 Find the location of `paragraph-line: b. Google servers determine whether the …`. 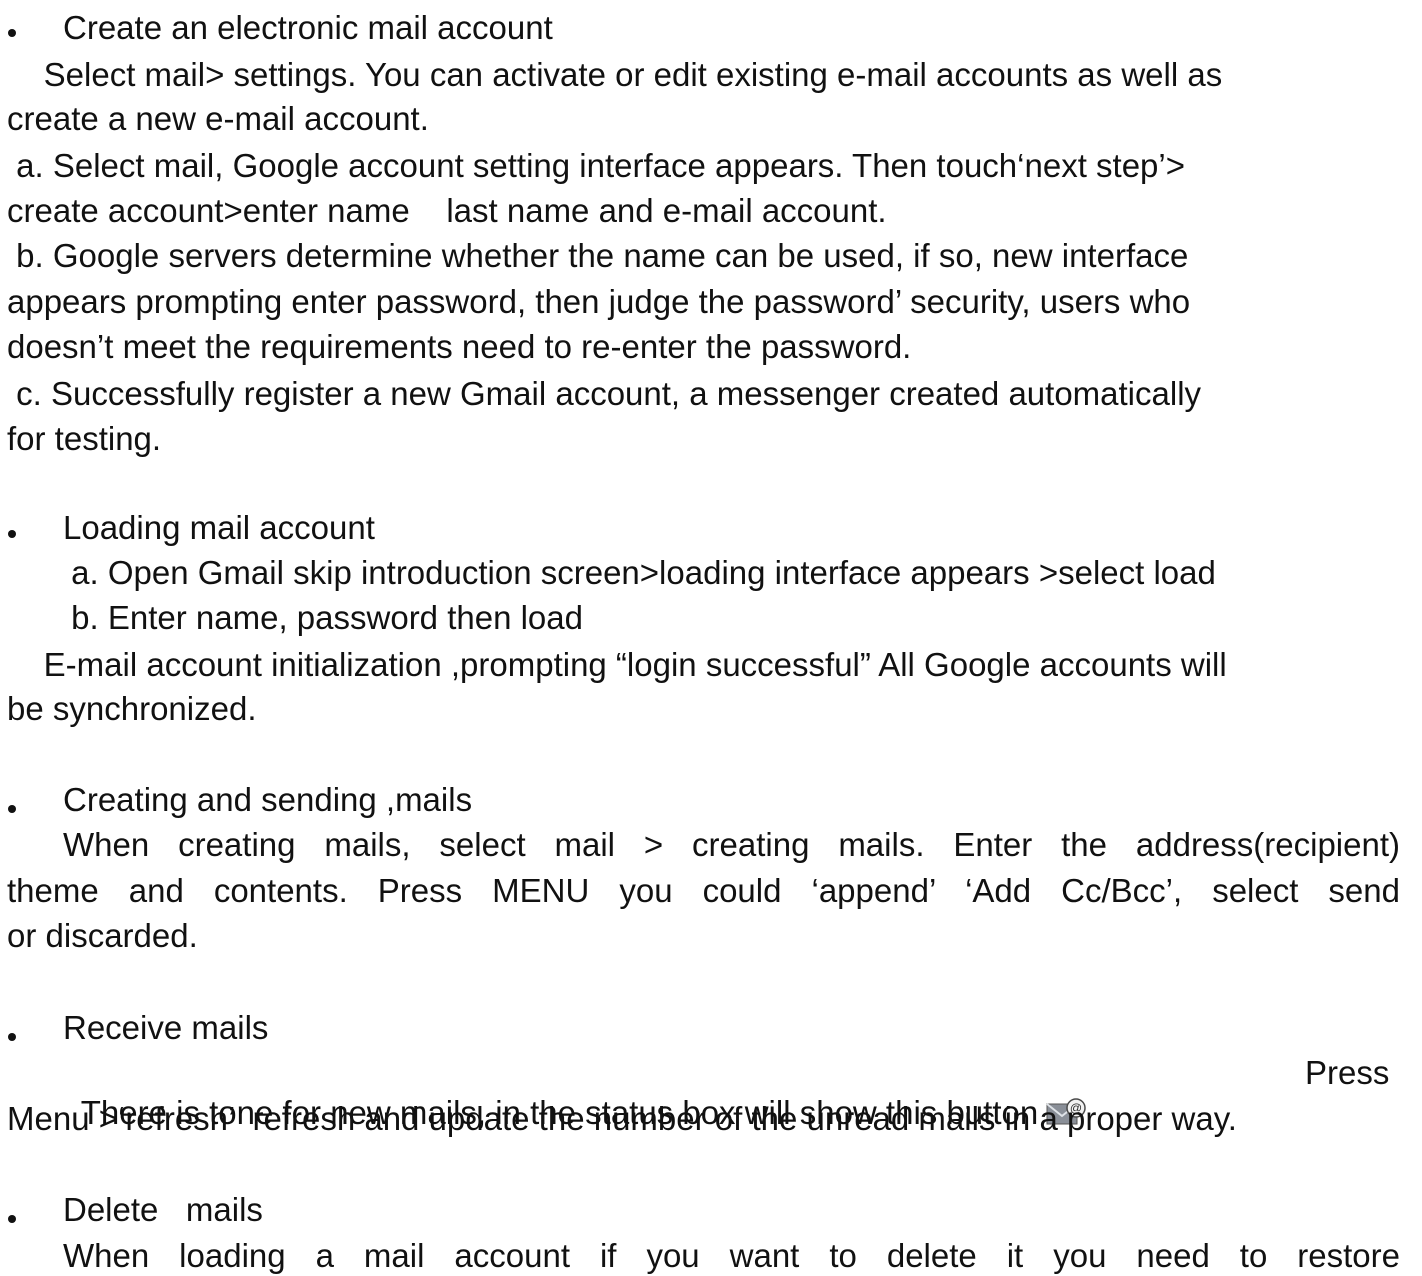

paragraph-line: b. Google servers determine whether the … is located at coordinates (598, 255).